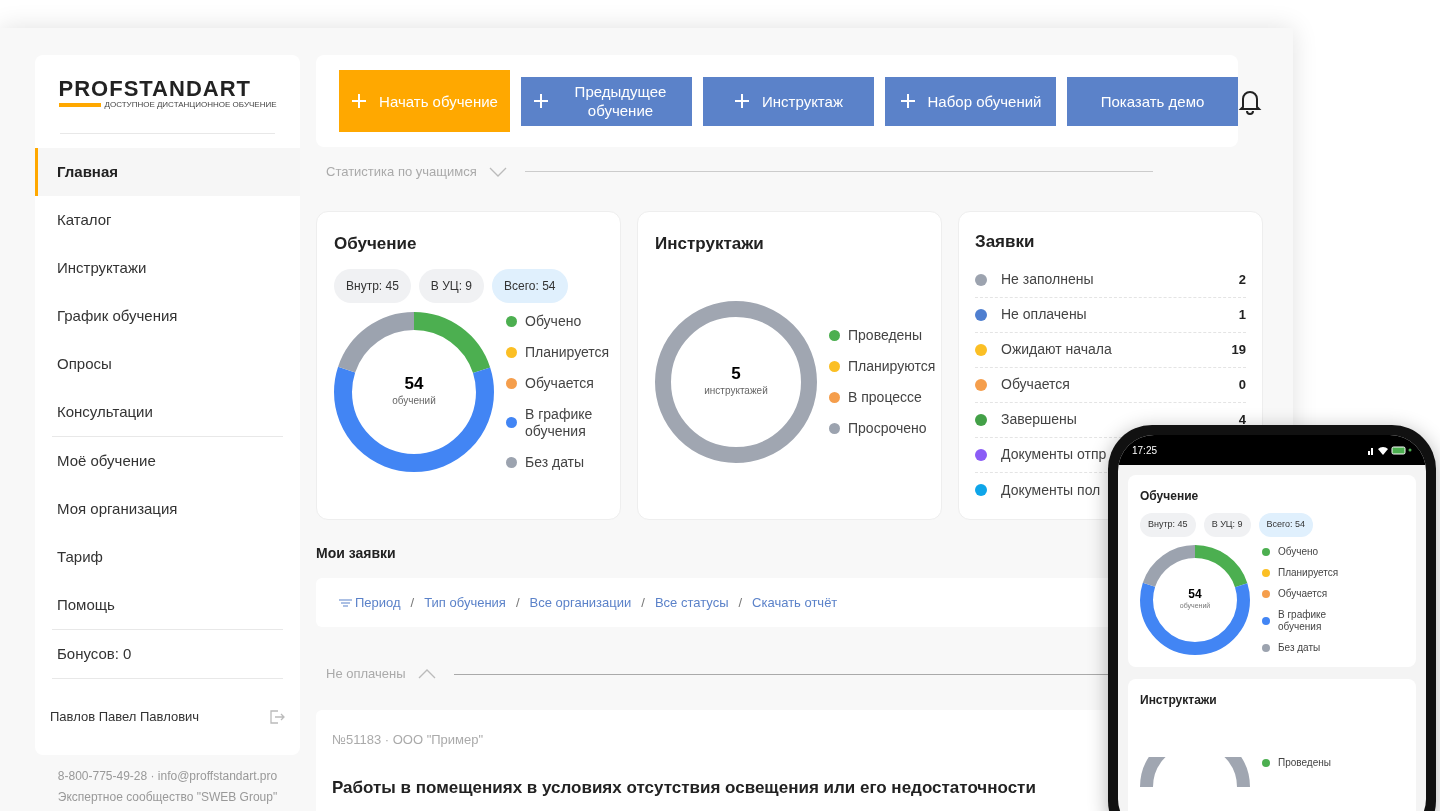 This screenshot has height=811, width=1440. What do you see at coordinates (125, 717) in the screenshot?
I see `user-name: Павлов Павел Павлович` at bounding box center [125, 717].